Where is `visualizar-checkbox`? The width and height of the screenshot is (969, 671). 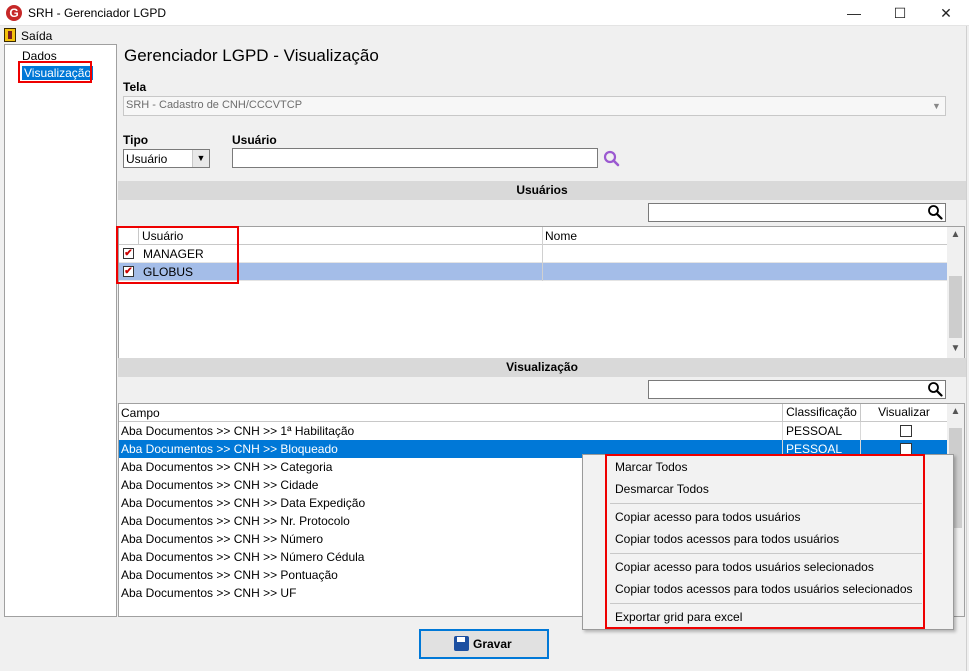
visualizar-checkbox is located at coordinates (906, 431).